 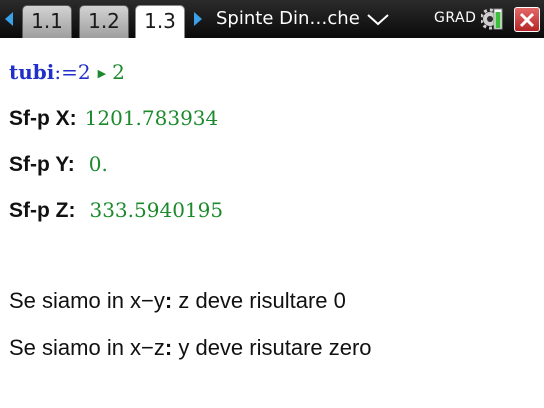 What do you see at coordinates (42, 210) in the screenshot?
I see `sfp-z-label: Sf-p Z:` at bounding box center [42, 210].